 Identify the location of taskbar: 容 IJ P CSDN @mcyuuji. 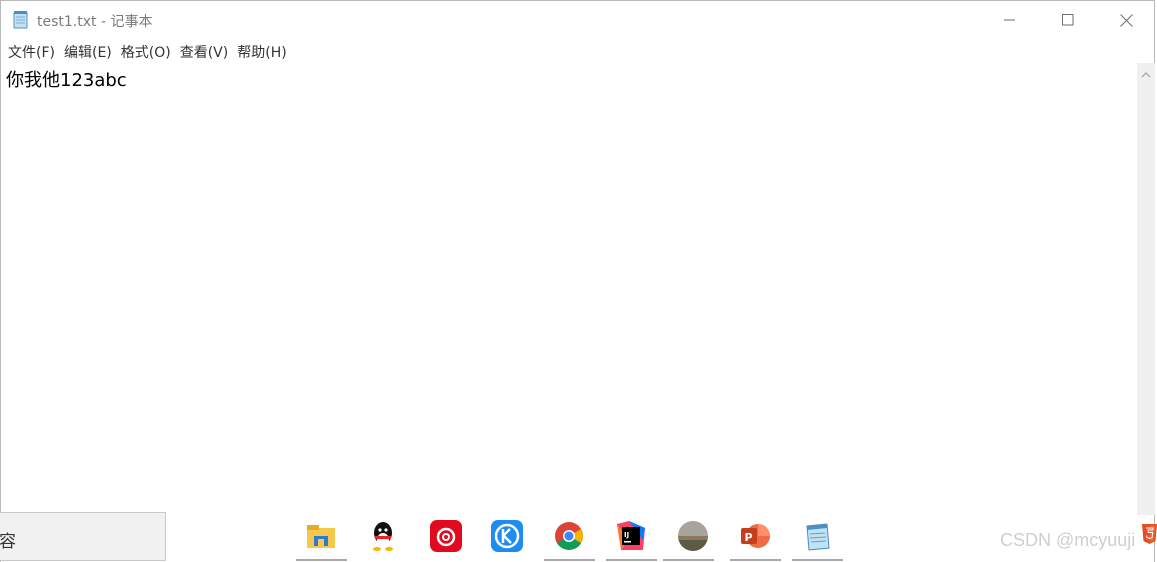
(578, 537).